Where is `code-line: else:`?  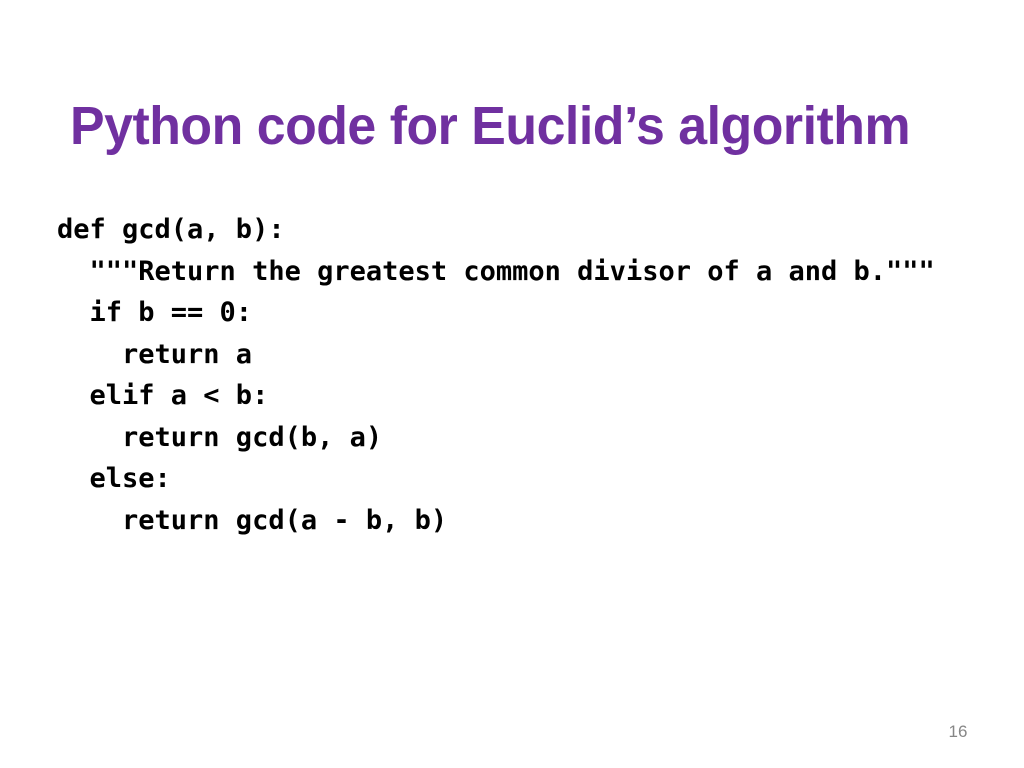 code-line: else: is located at coordinates (114, 478).